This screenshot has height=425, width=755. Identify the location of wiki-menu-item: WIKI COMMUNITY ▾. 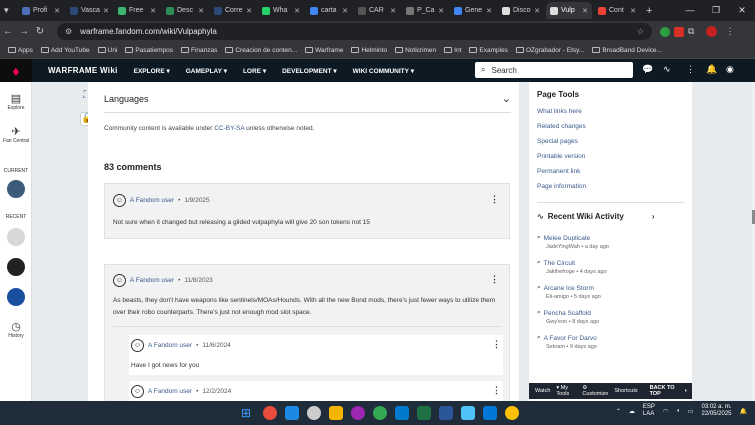
(383, 71).